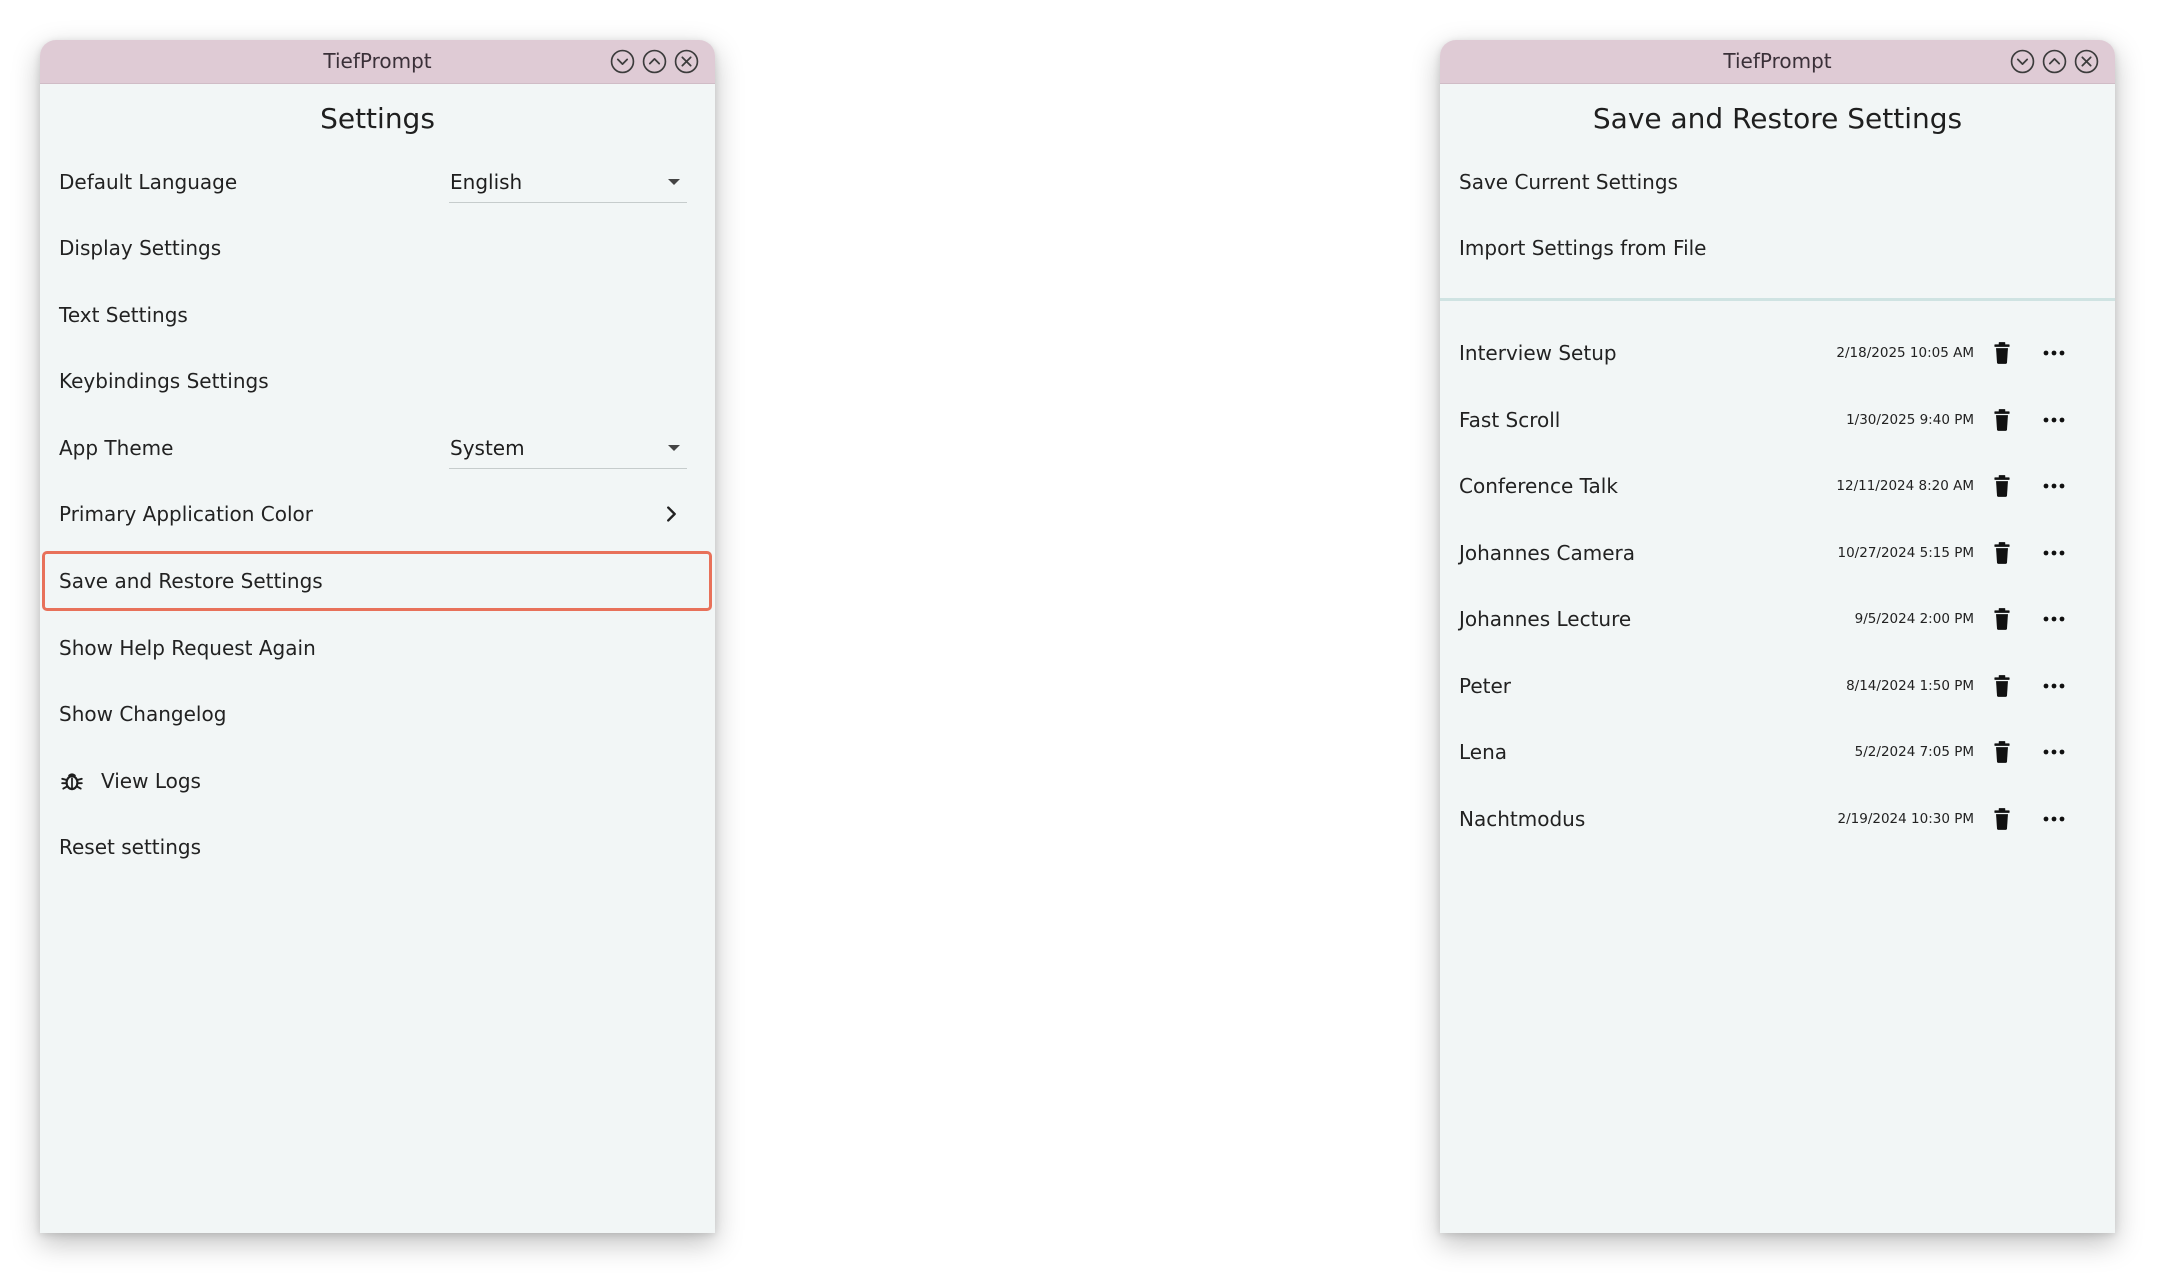 This screenshot has width=2161, height=1284. What do you see at coordinates (568, 448) in the screenshot?
I see `theme-select: System` at bounding box center [568, 448].